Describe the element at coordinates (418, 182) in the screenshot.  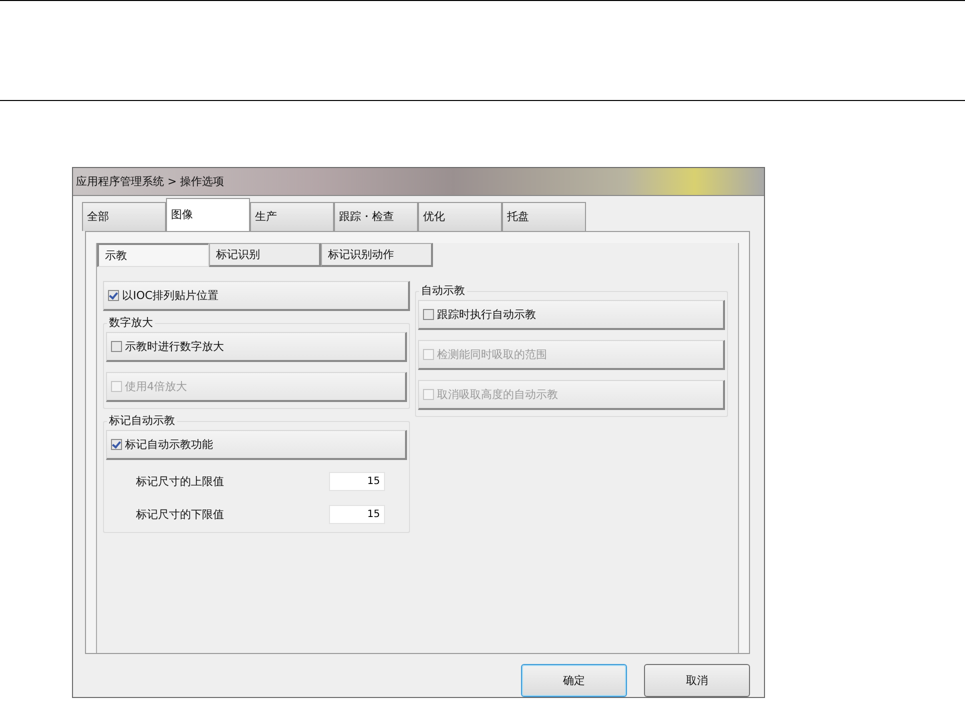
I see `window-title: 应用程序管理系统 > 操作选项` at that location.